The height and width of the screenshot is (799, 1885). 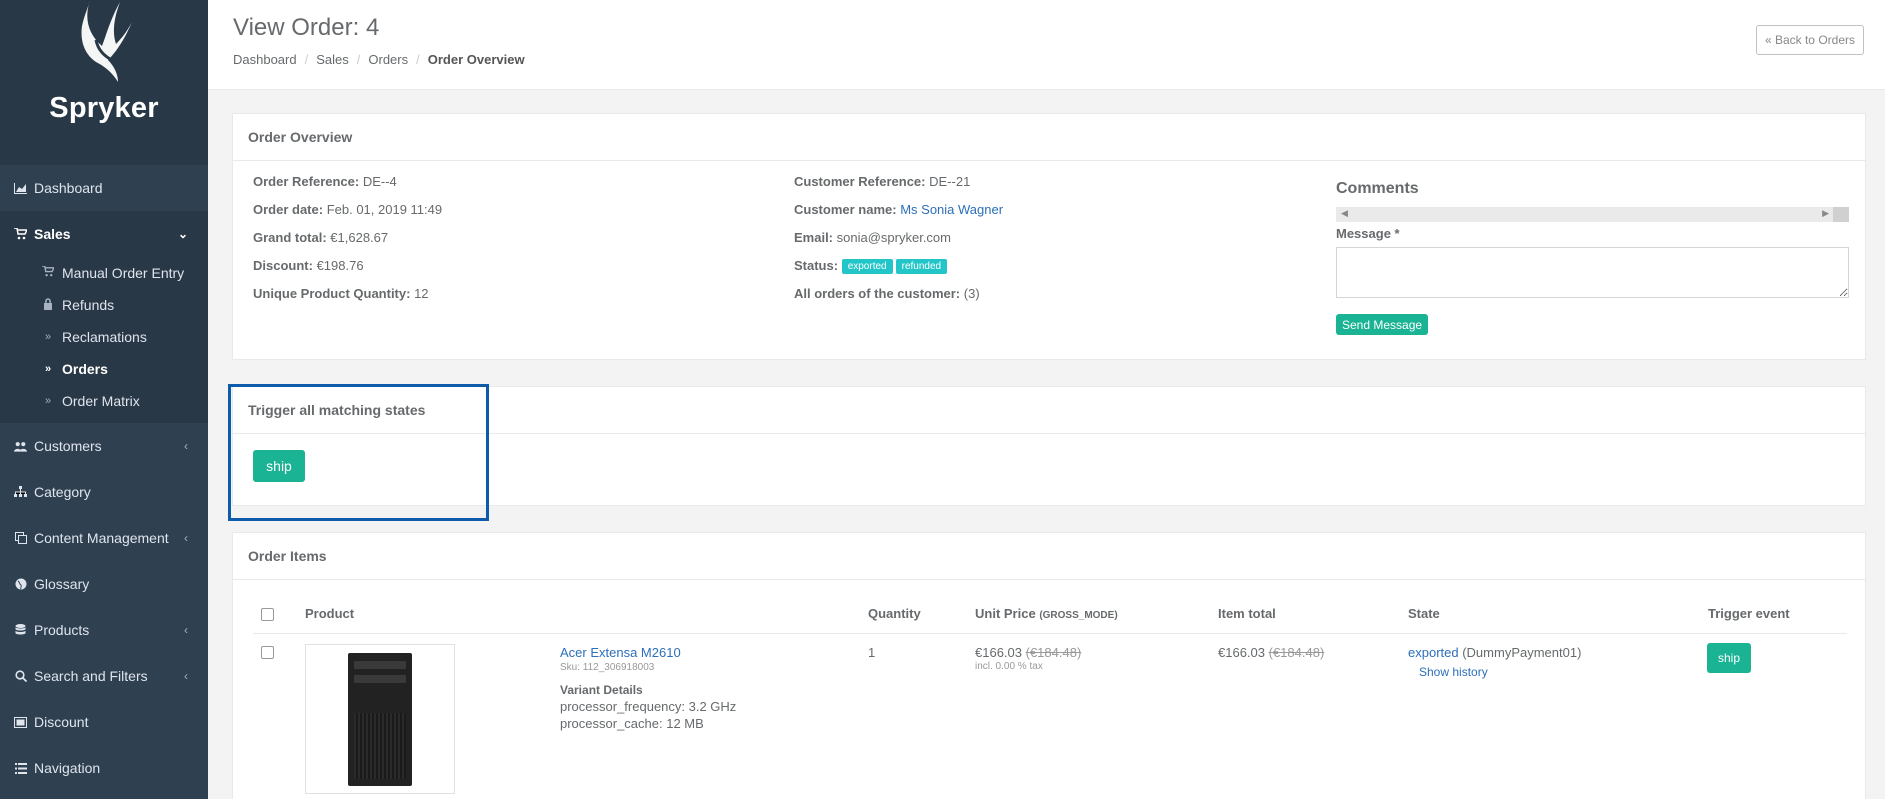 What do you see at coordinates (347, 216) in the screenshot?
I see `order-date: Order date: Feb. 01, 2019 11:49` at bounding box center [347, 216].